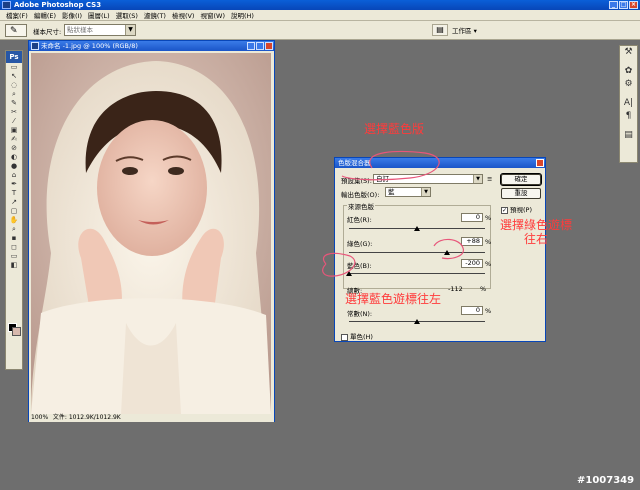  What do you see at coordinates (390, 165) in the screenshot?
I see `annotation-circle-preset` at bounding box center [390, 165].